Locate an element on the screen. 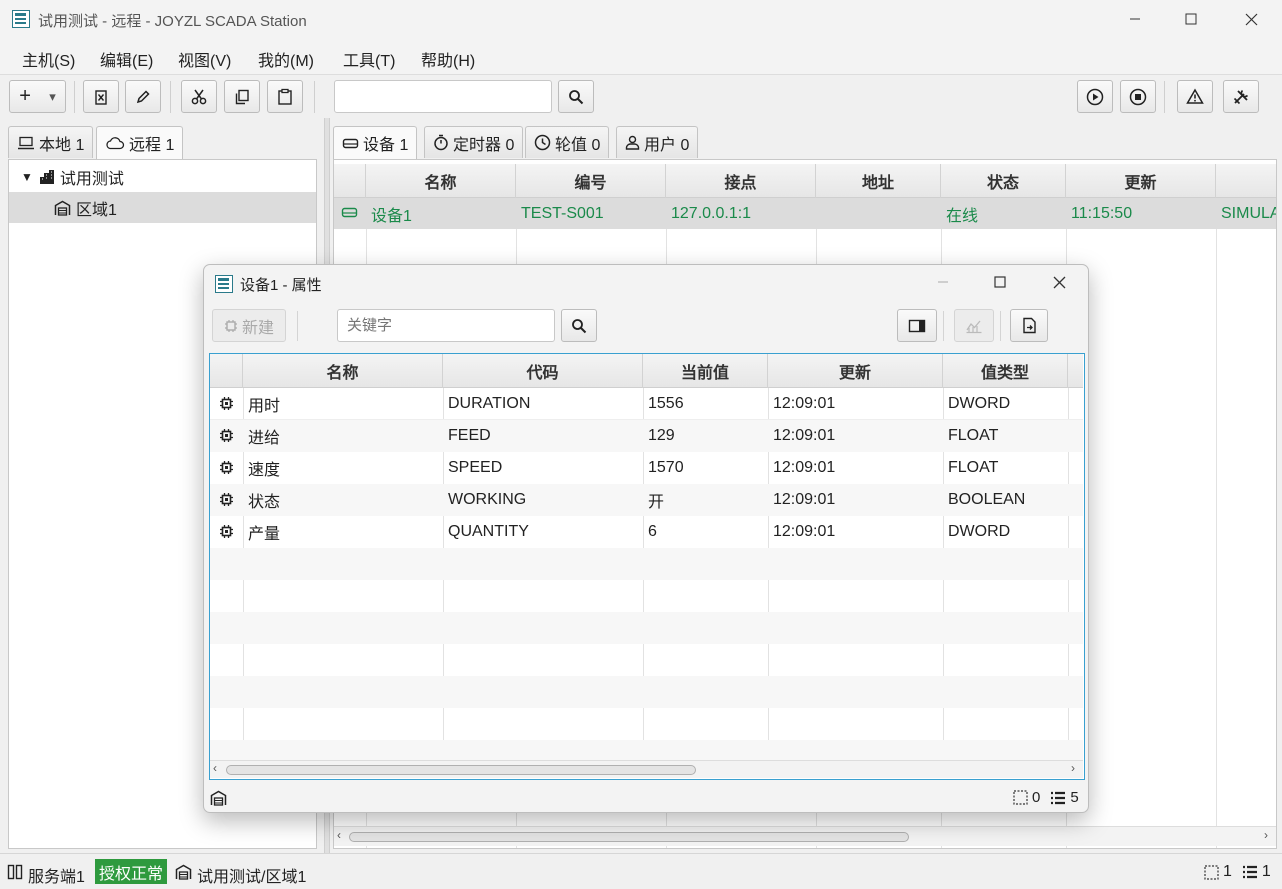 This screenshot has width=1282, height=889. delete-button is located at coordinates (101, 96).